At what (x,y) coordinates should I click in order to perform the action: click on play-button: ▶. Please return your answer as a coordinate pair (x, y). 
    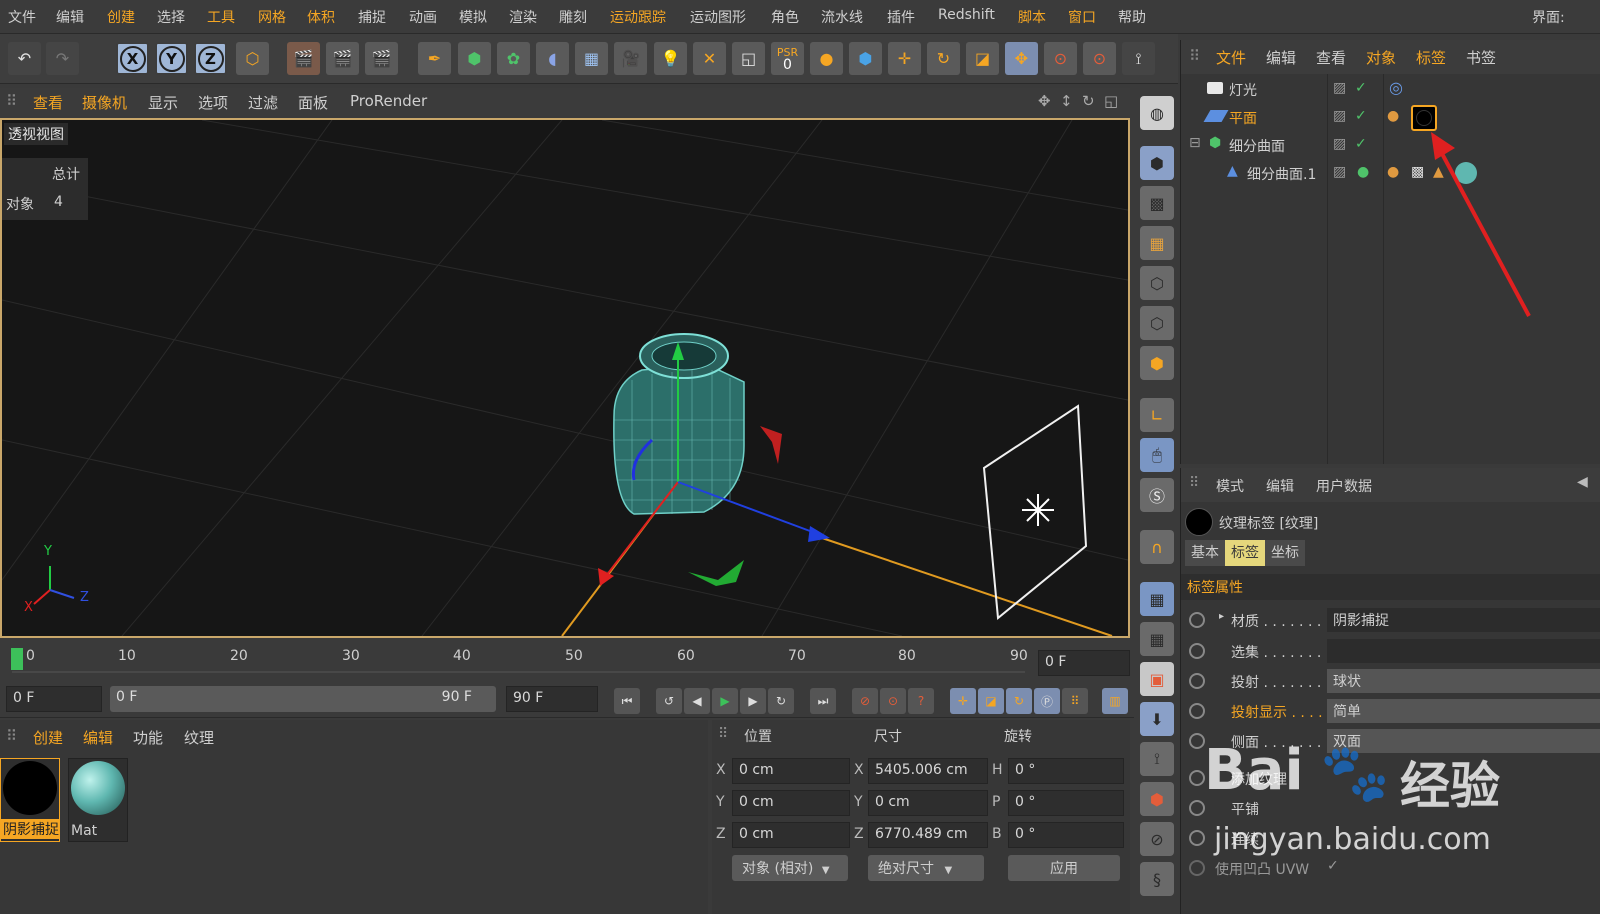
    Looking at the image, I should click on (725, 701).